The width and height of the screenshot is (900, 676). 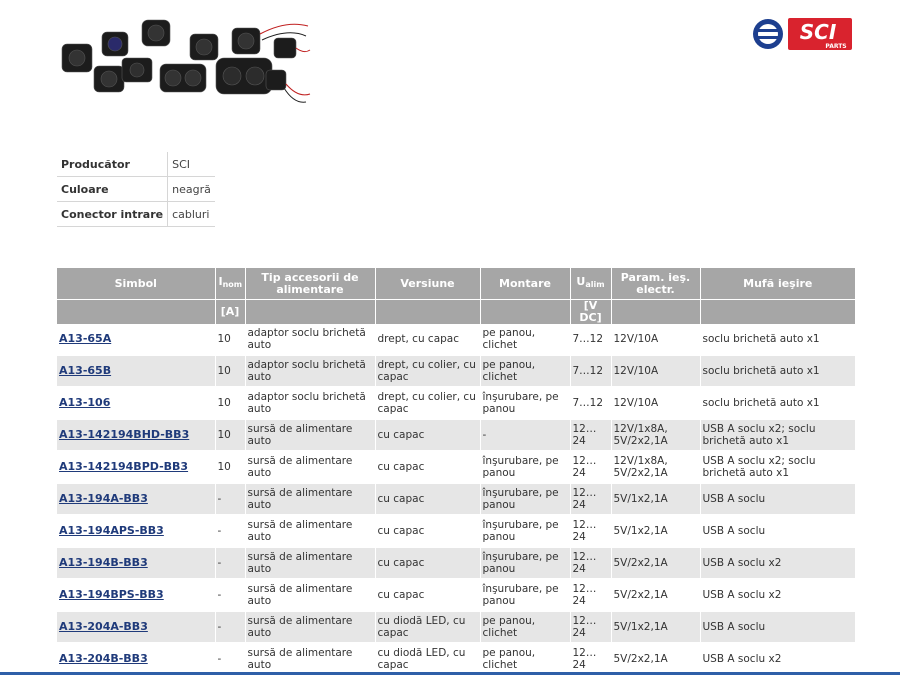 I want to click on cell-symbol: A13-204B-BB3, so click(x=136, y=659).